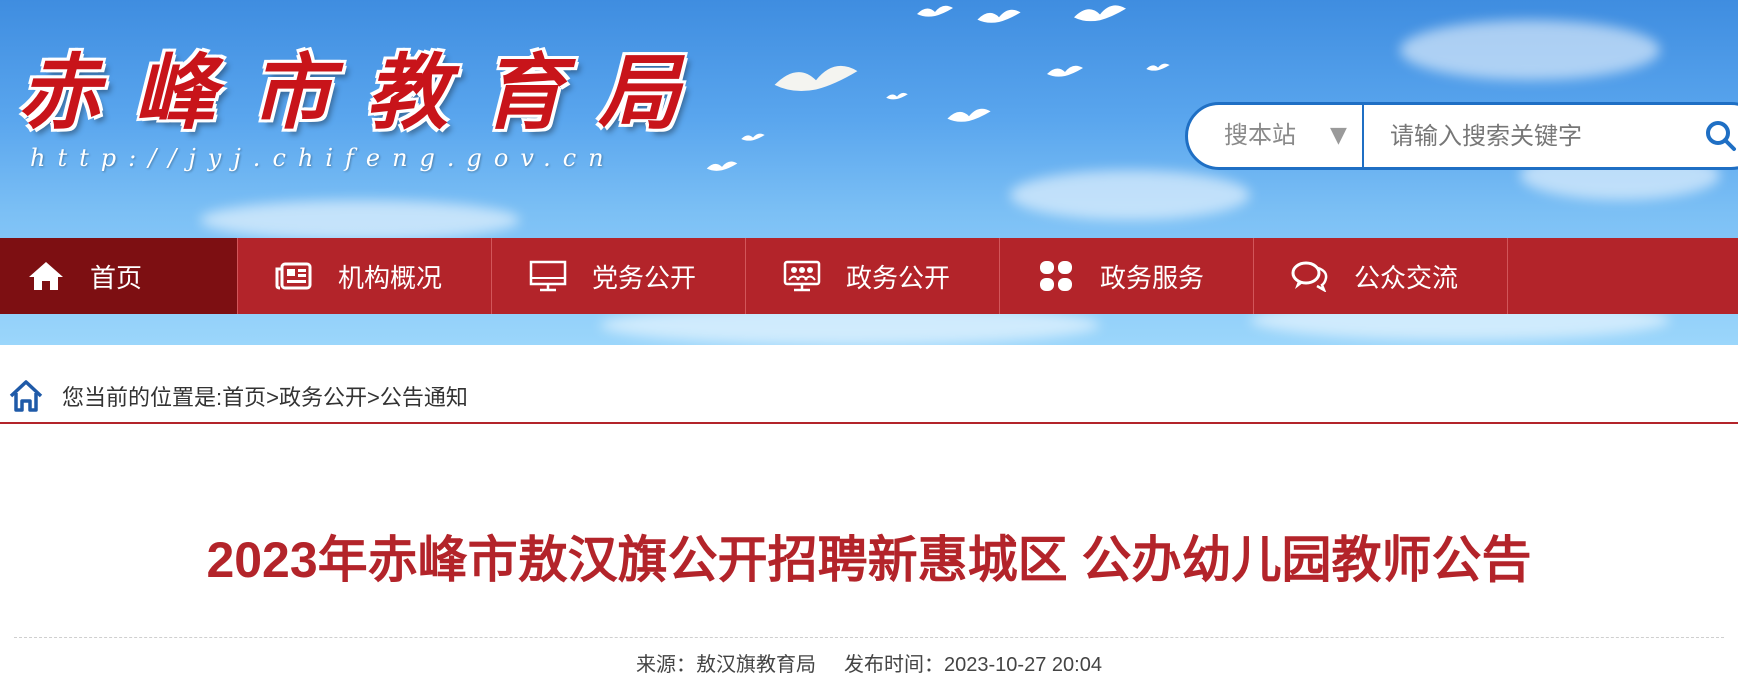 This screenshot has width=1738, height=680. Describe the element at coordinates (26, 396) in the screenshot. I see `home-outline-icon` at that location.